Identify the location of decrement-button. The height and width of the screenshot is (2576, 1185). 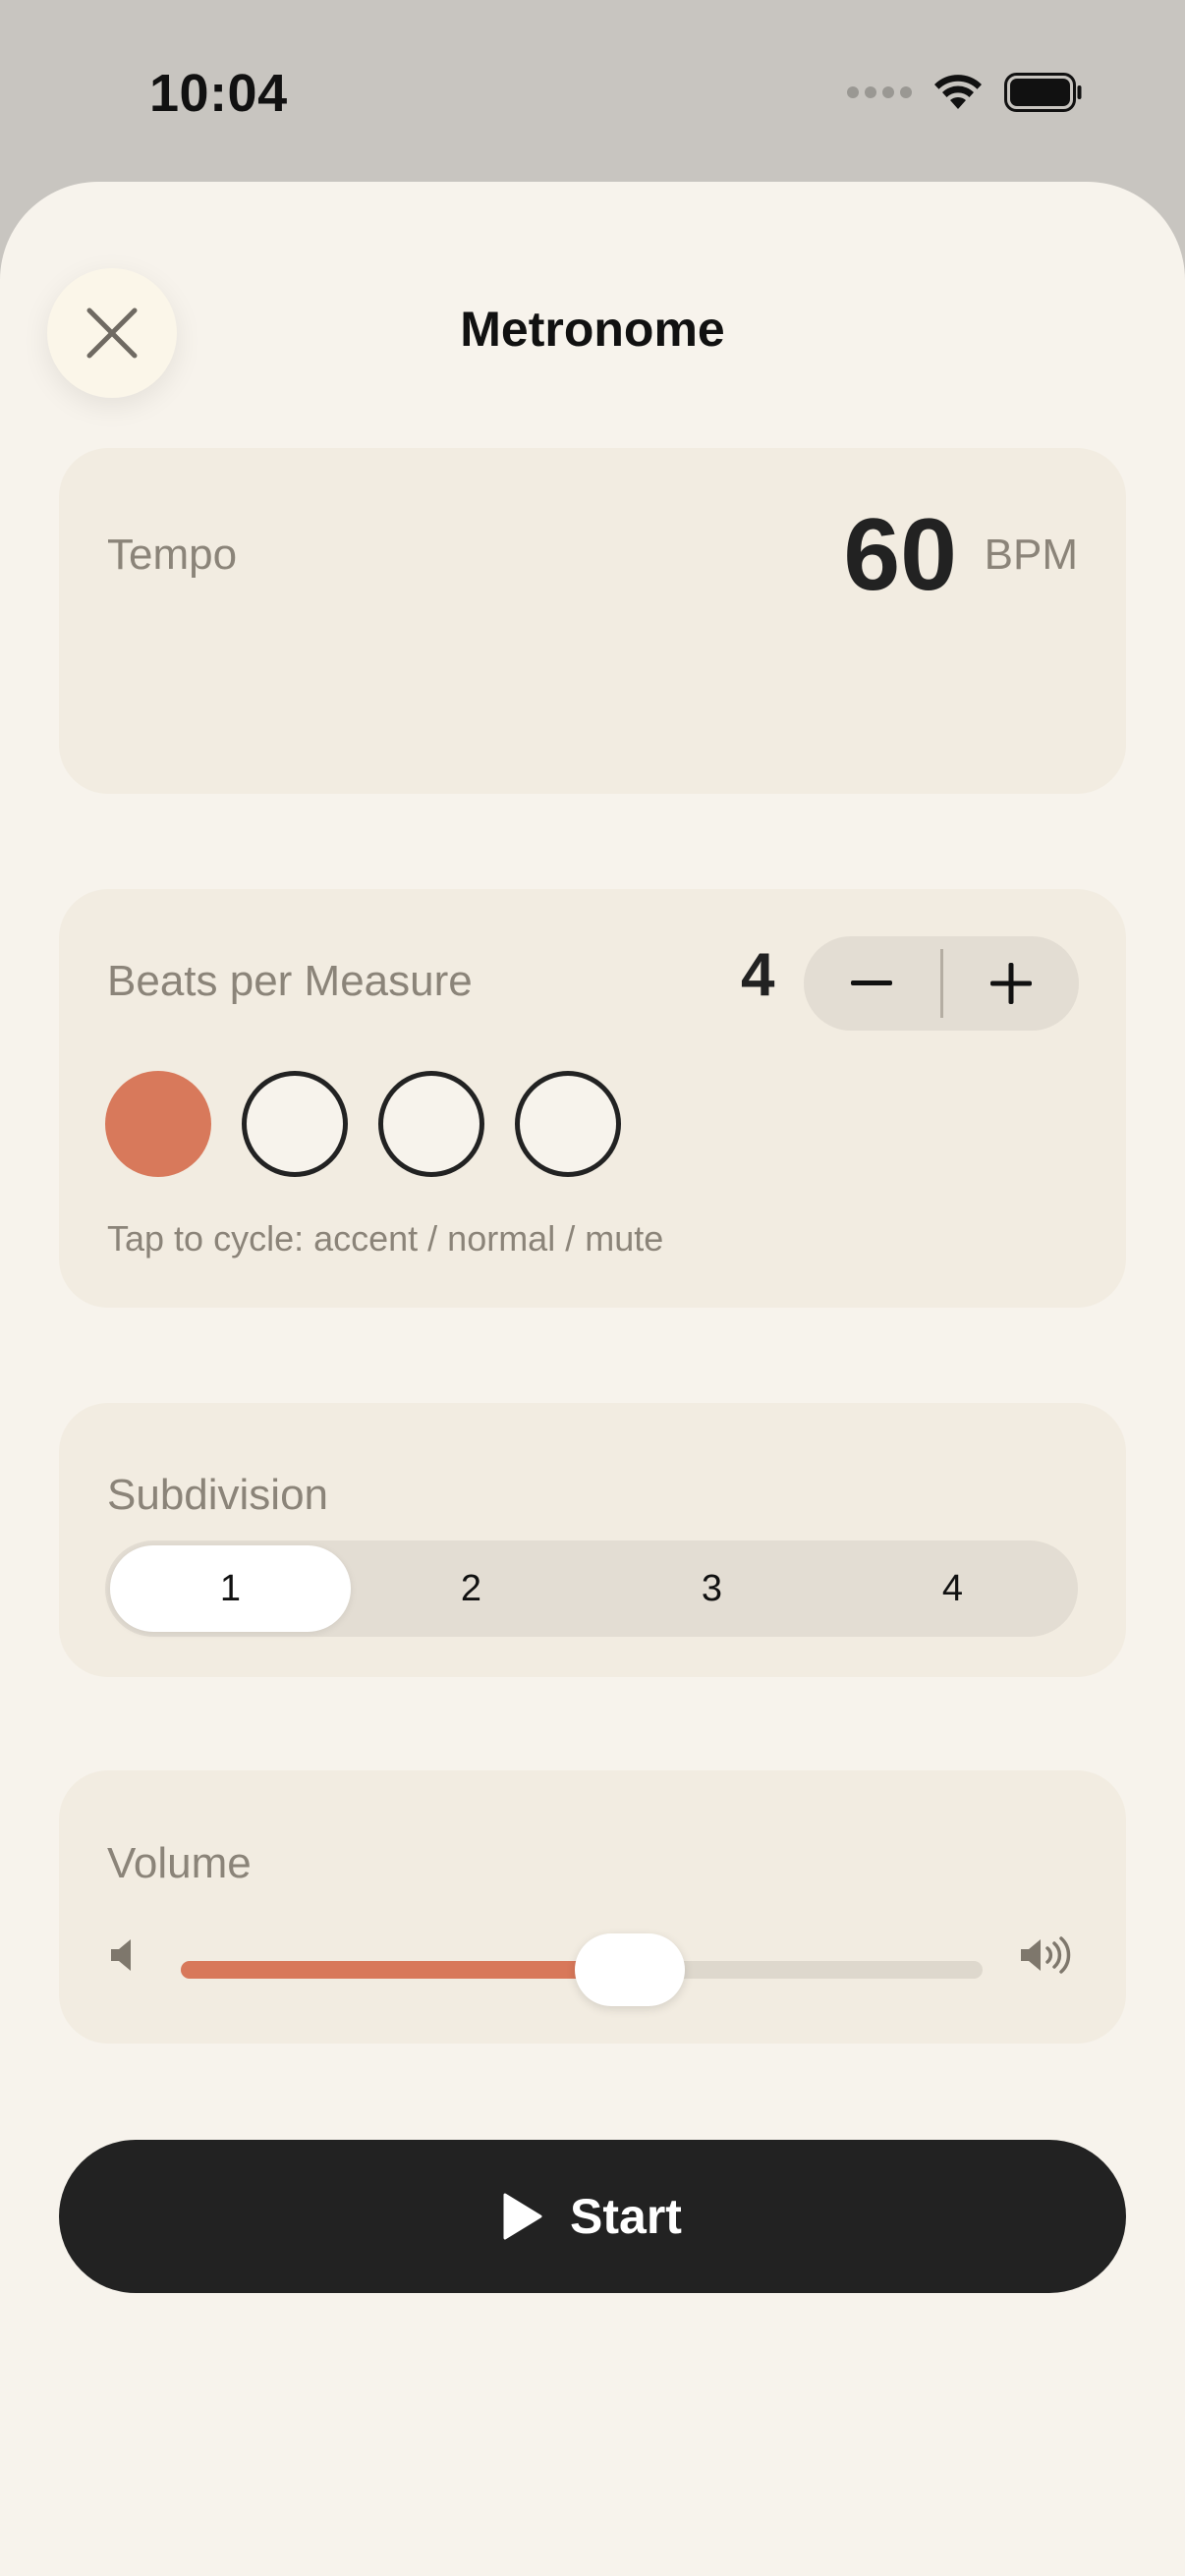
(872, 983).